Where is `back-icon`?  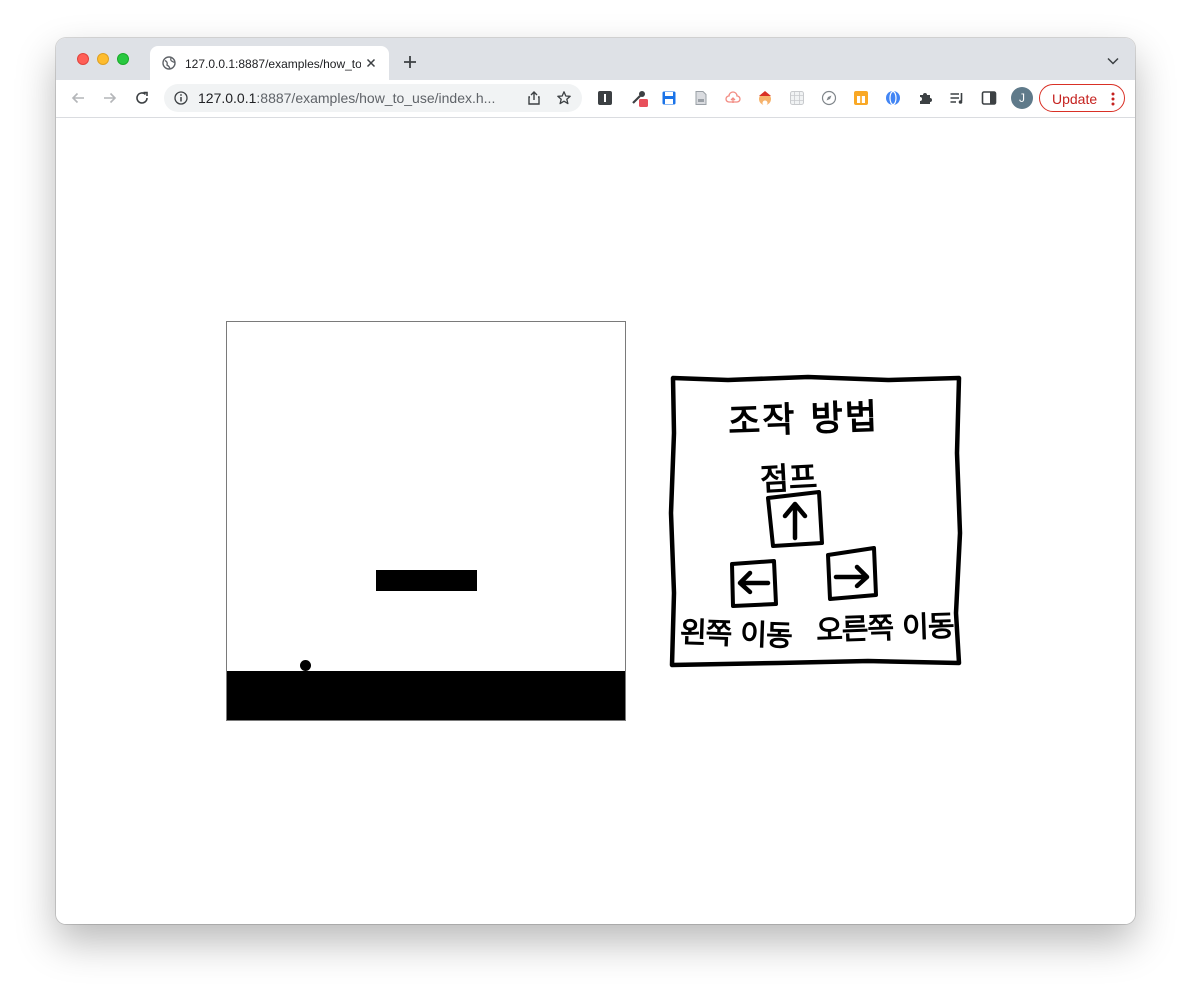 back-icon is located at coordinates (78, 98).